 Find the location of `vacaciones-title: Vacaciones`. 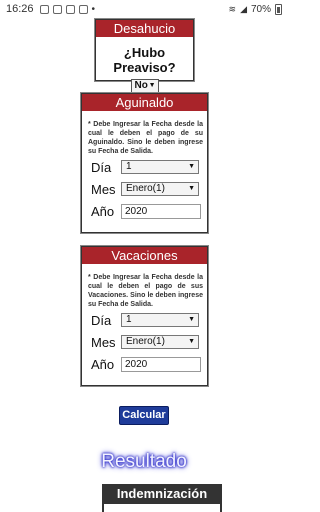

vacaciones-title: Vacaciones is located at coordinates (144, 255).